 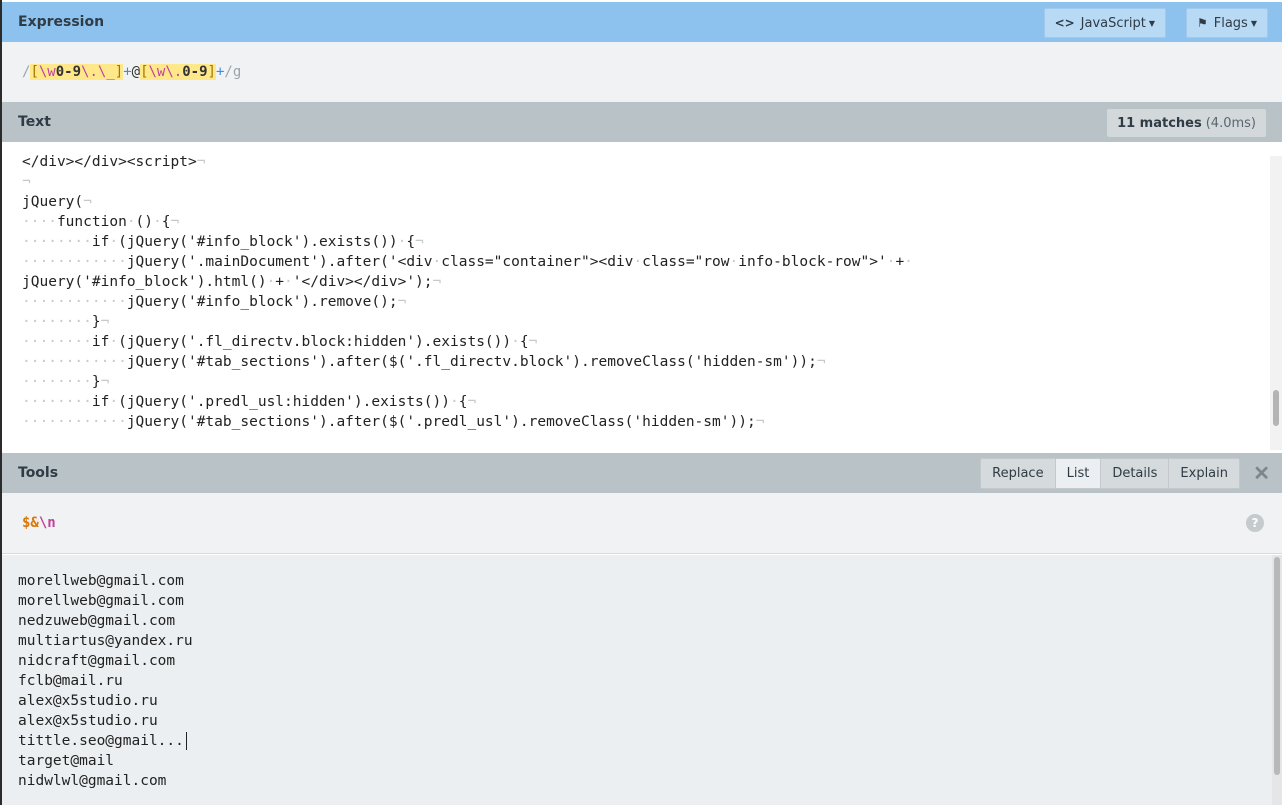 I want to click on tab-explain: Explain, so click(x=1204, y=473).